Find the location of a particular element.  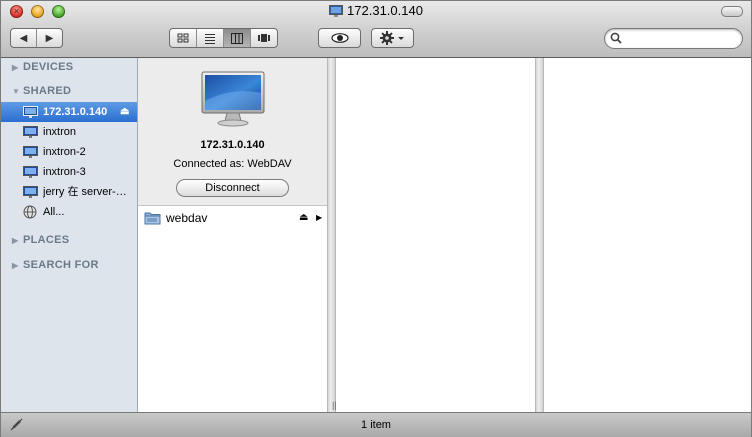

back-arrow-icon: ◀ is located at coordinates (23, 38).